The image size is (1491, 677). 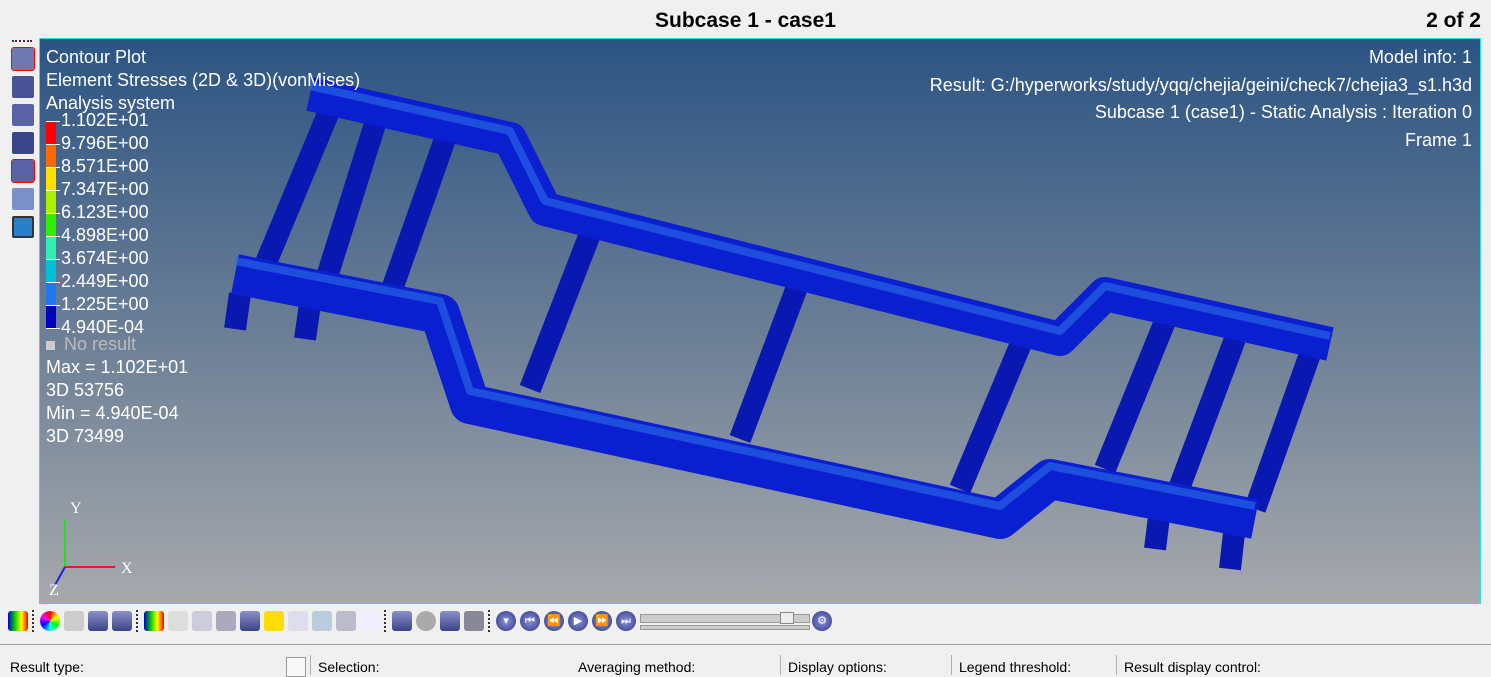 I want to click on title-bar: Subcase 1 - case1 2 of 2, so click(x=745, y=19).